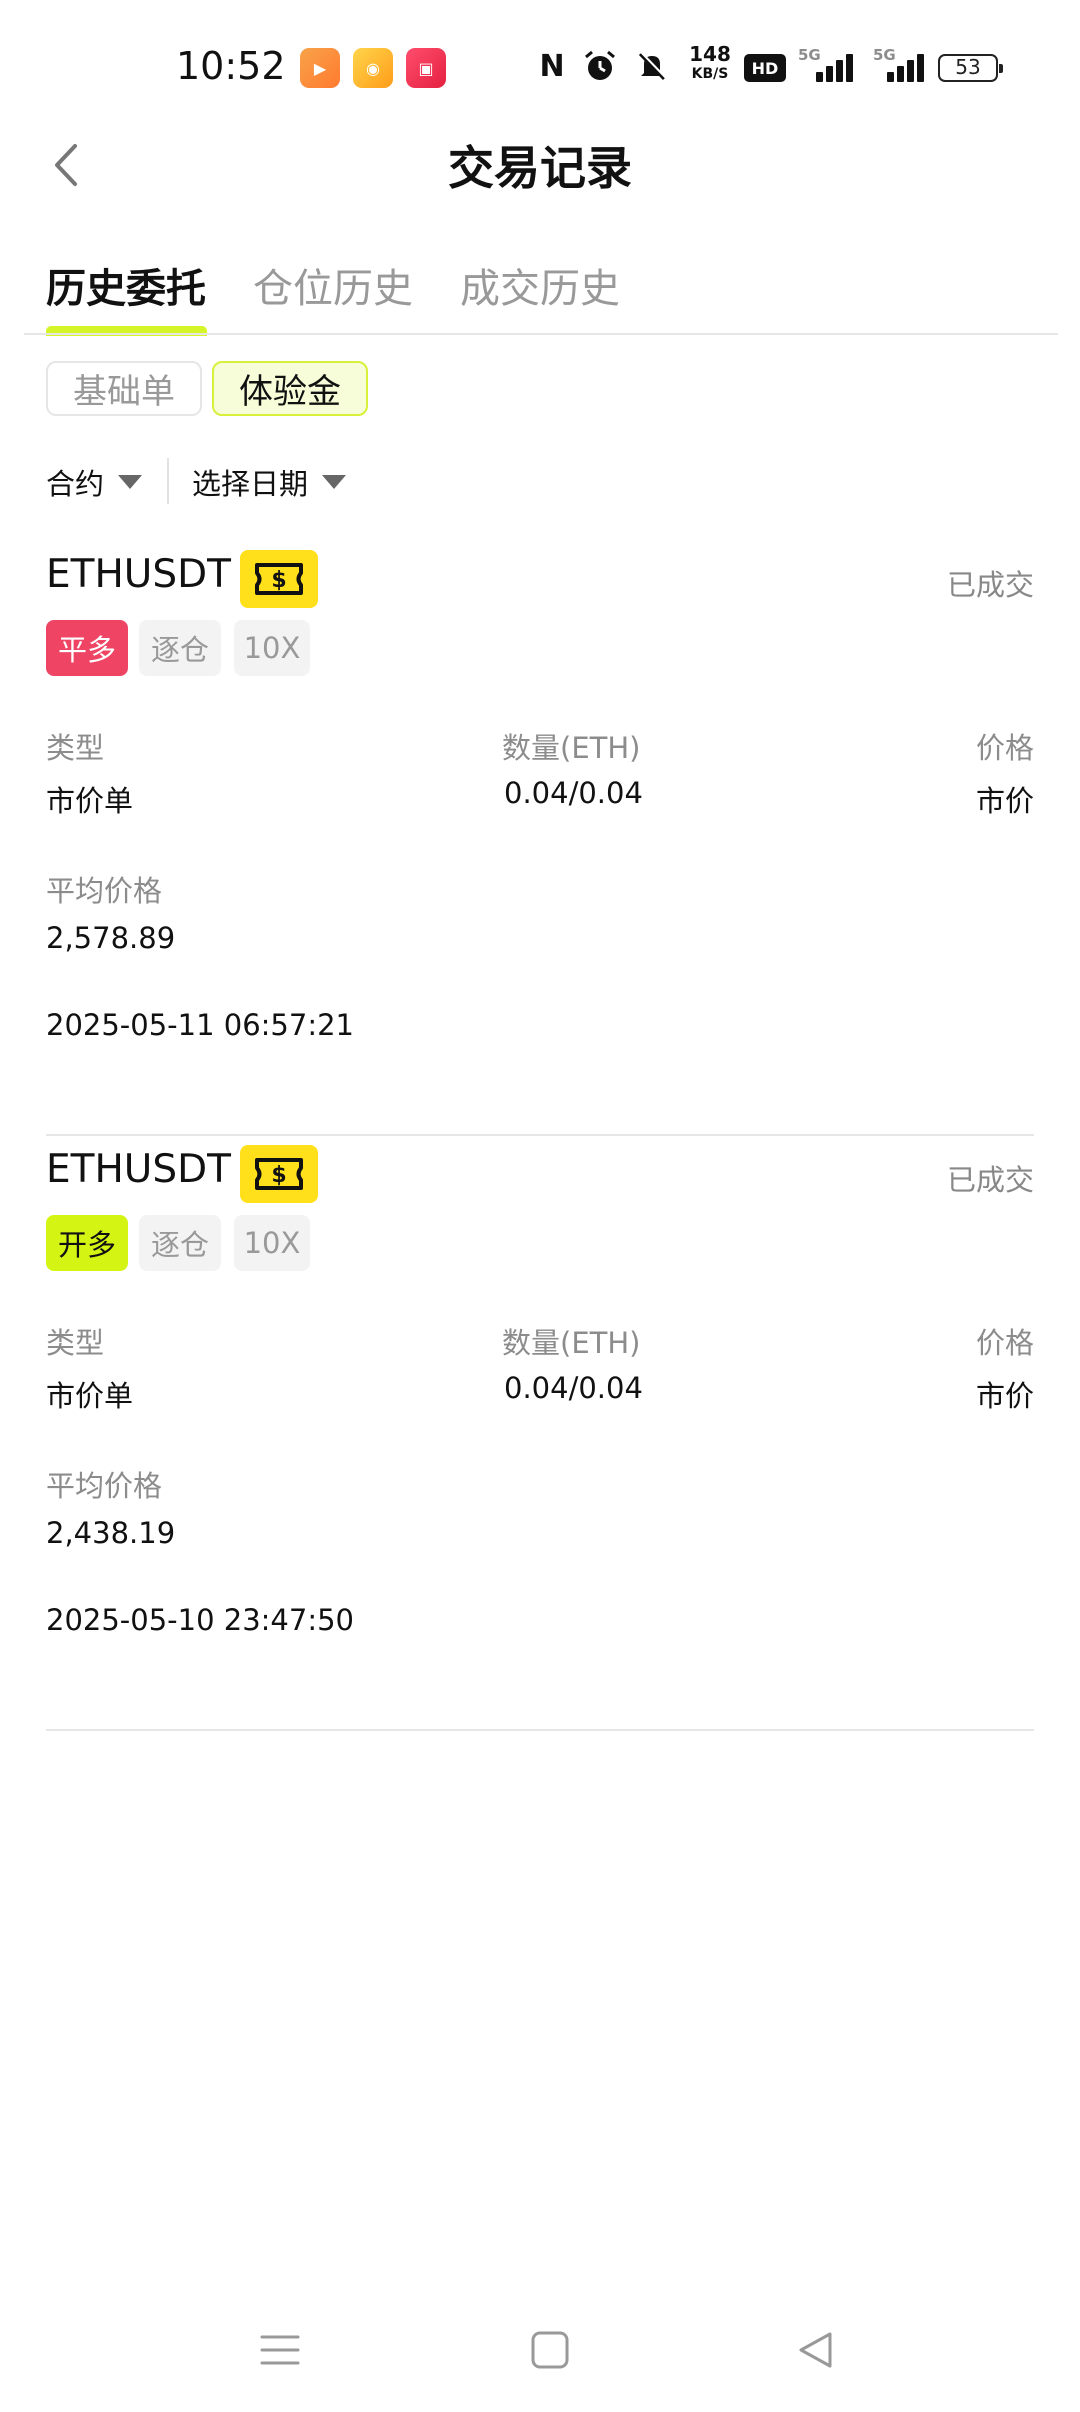  Describe the element at coordinates (765, 68) in the screenshot. I see `hd-icon: HD` at that location.